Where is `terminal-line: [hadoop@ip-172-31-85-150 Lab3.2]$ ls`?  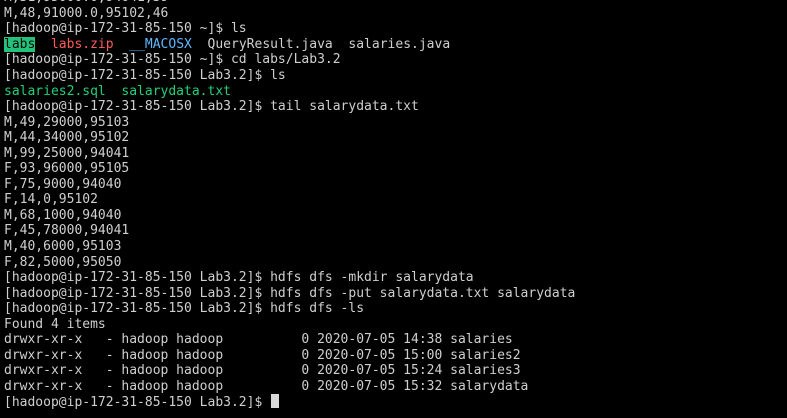
terminal-line: [hadoop@ip-172-31-85-150 Lab3.2]$ ls is located at coordinates (395, 76).